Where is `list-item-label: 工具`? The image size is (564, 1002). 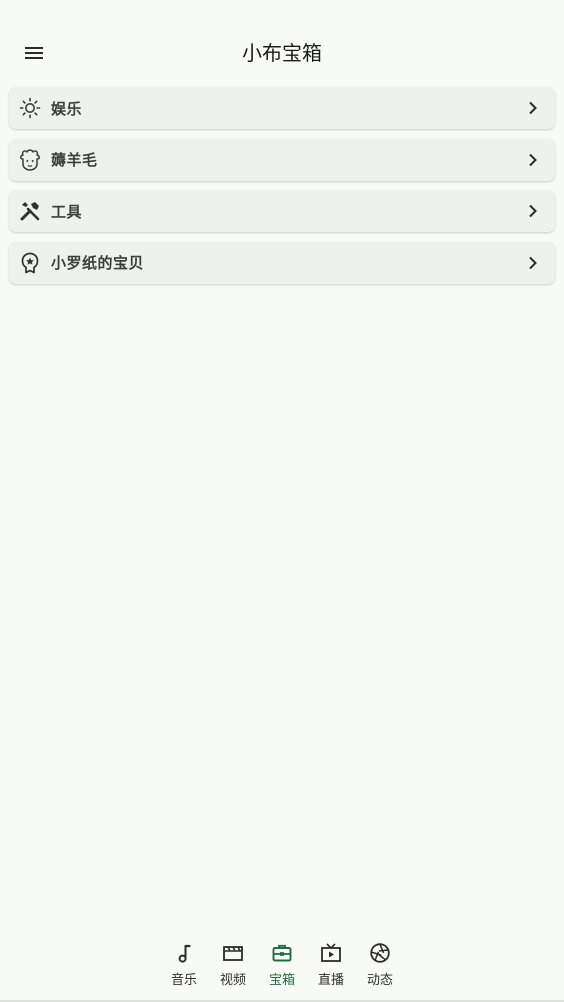 list-item-label: 工具 is located at coordinates (67, 211).